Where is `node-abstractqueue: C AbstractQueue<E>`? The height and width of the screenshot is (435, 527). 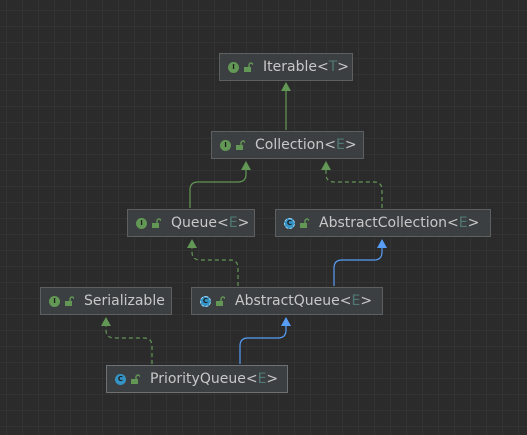
node-abstractqueue: C AbstractQueue<E> is located at coordinates (287, 301).